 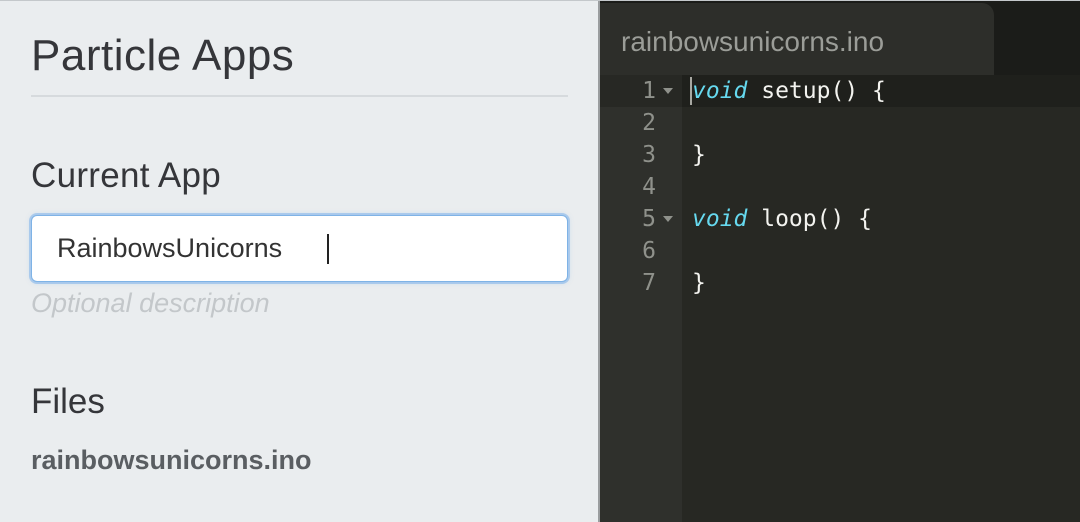 What do you see at coordinates (816, 91) in the screenshot?
I see `code-token: setup() {` at bounding box center [816, 91].